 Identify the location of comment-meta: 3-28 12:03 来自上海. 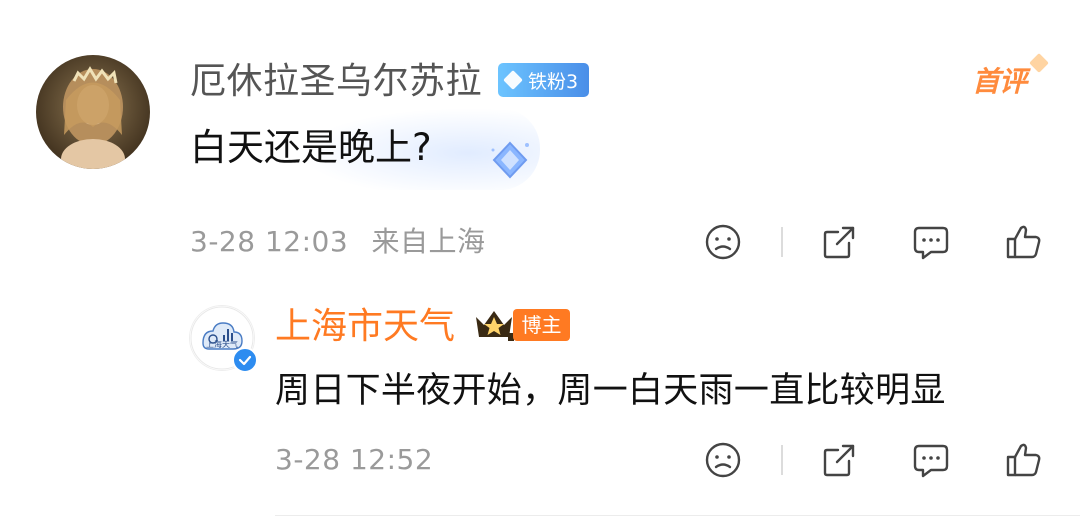
(345, 242).